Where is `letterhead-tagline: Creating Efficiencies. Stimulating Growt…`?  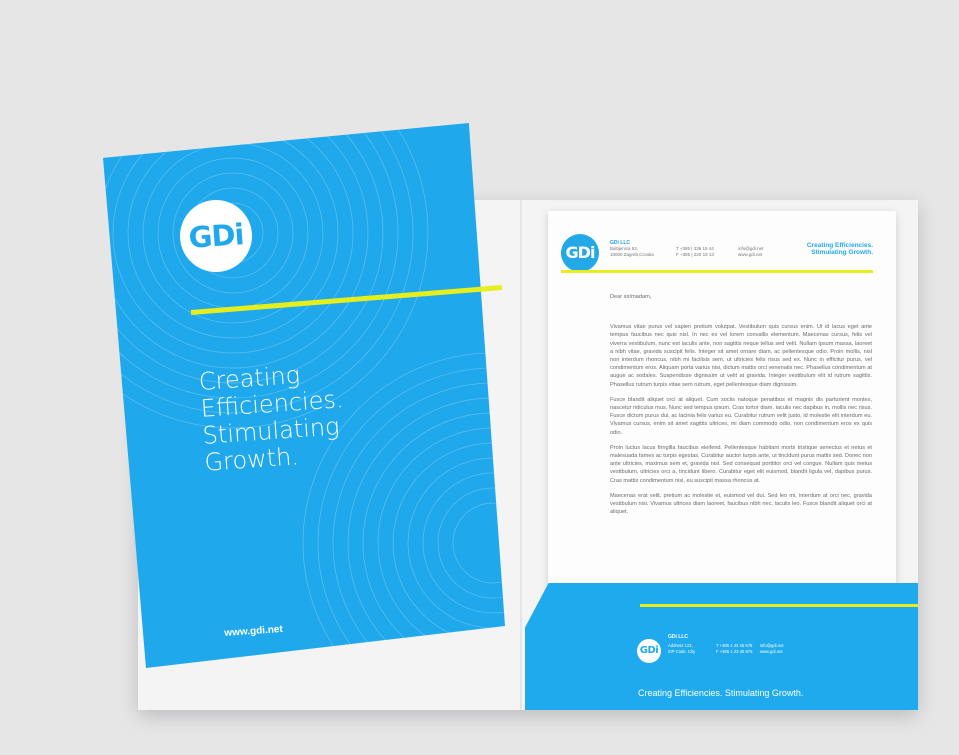 letterhead-tagline: Creating Efficiencies. Stimulating Growt… is located at coordinates (839, 249).